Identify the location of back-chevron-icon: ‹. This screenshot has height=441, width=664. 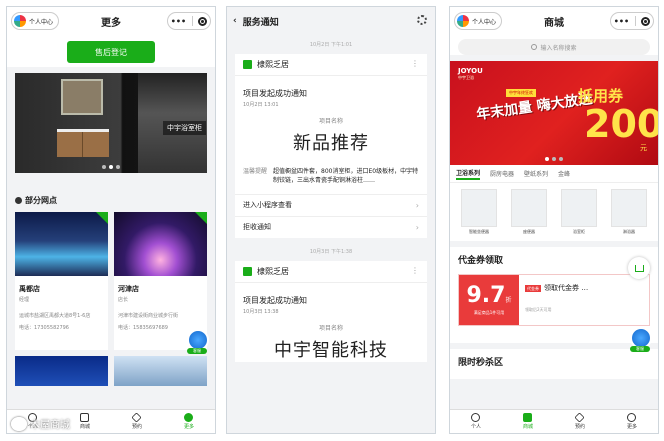
(235, 21).